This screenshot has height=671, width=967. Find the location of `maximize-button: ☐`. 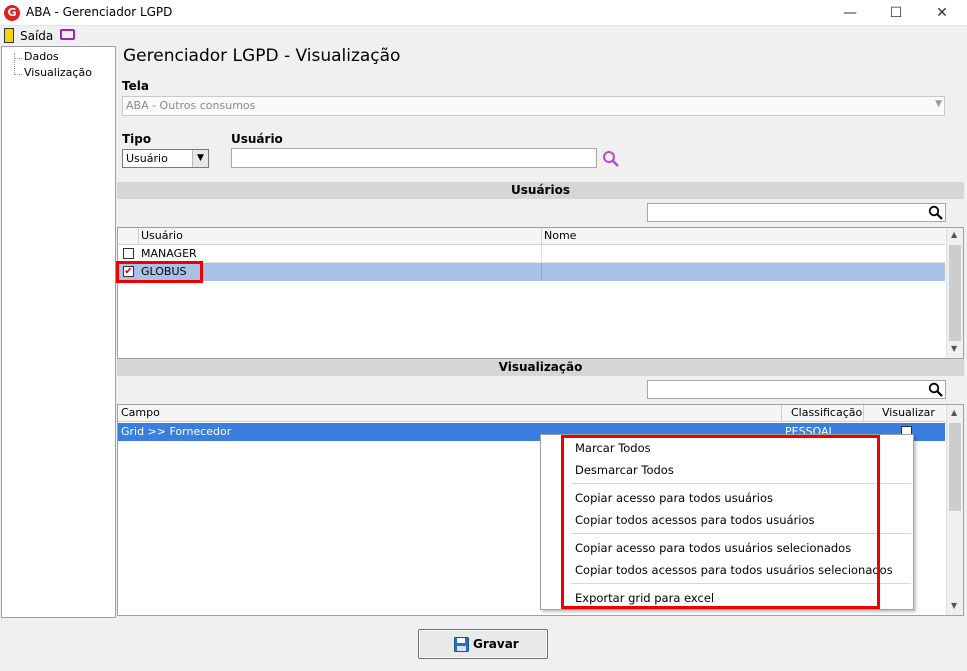

maximize-button: ☐ is located at coordinates (896, 13).